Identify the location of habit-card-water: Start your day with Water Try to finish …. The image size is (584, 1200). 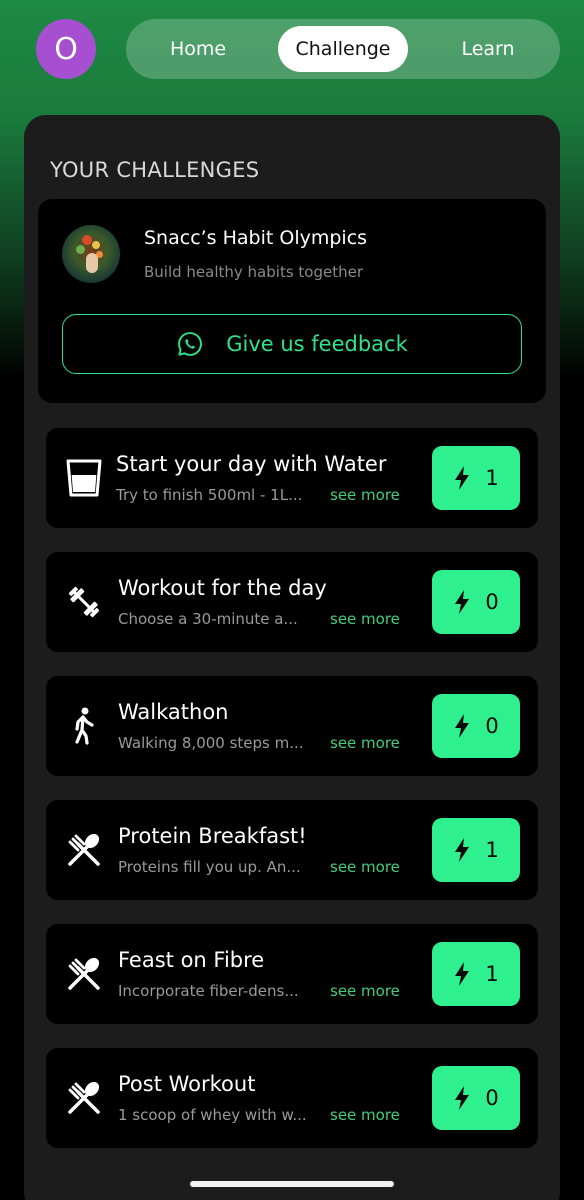
(292, 478).